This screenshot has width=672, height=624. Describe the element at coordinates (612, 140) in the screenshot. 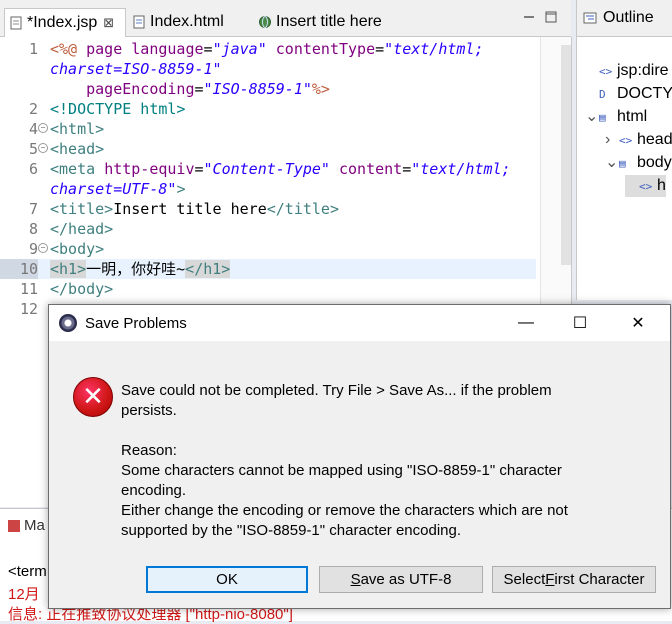

I see `expand-arrow-icon: ›` at that location.